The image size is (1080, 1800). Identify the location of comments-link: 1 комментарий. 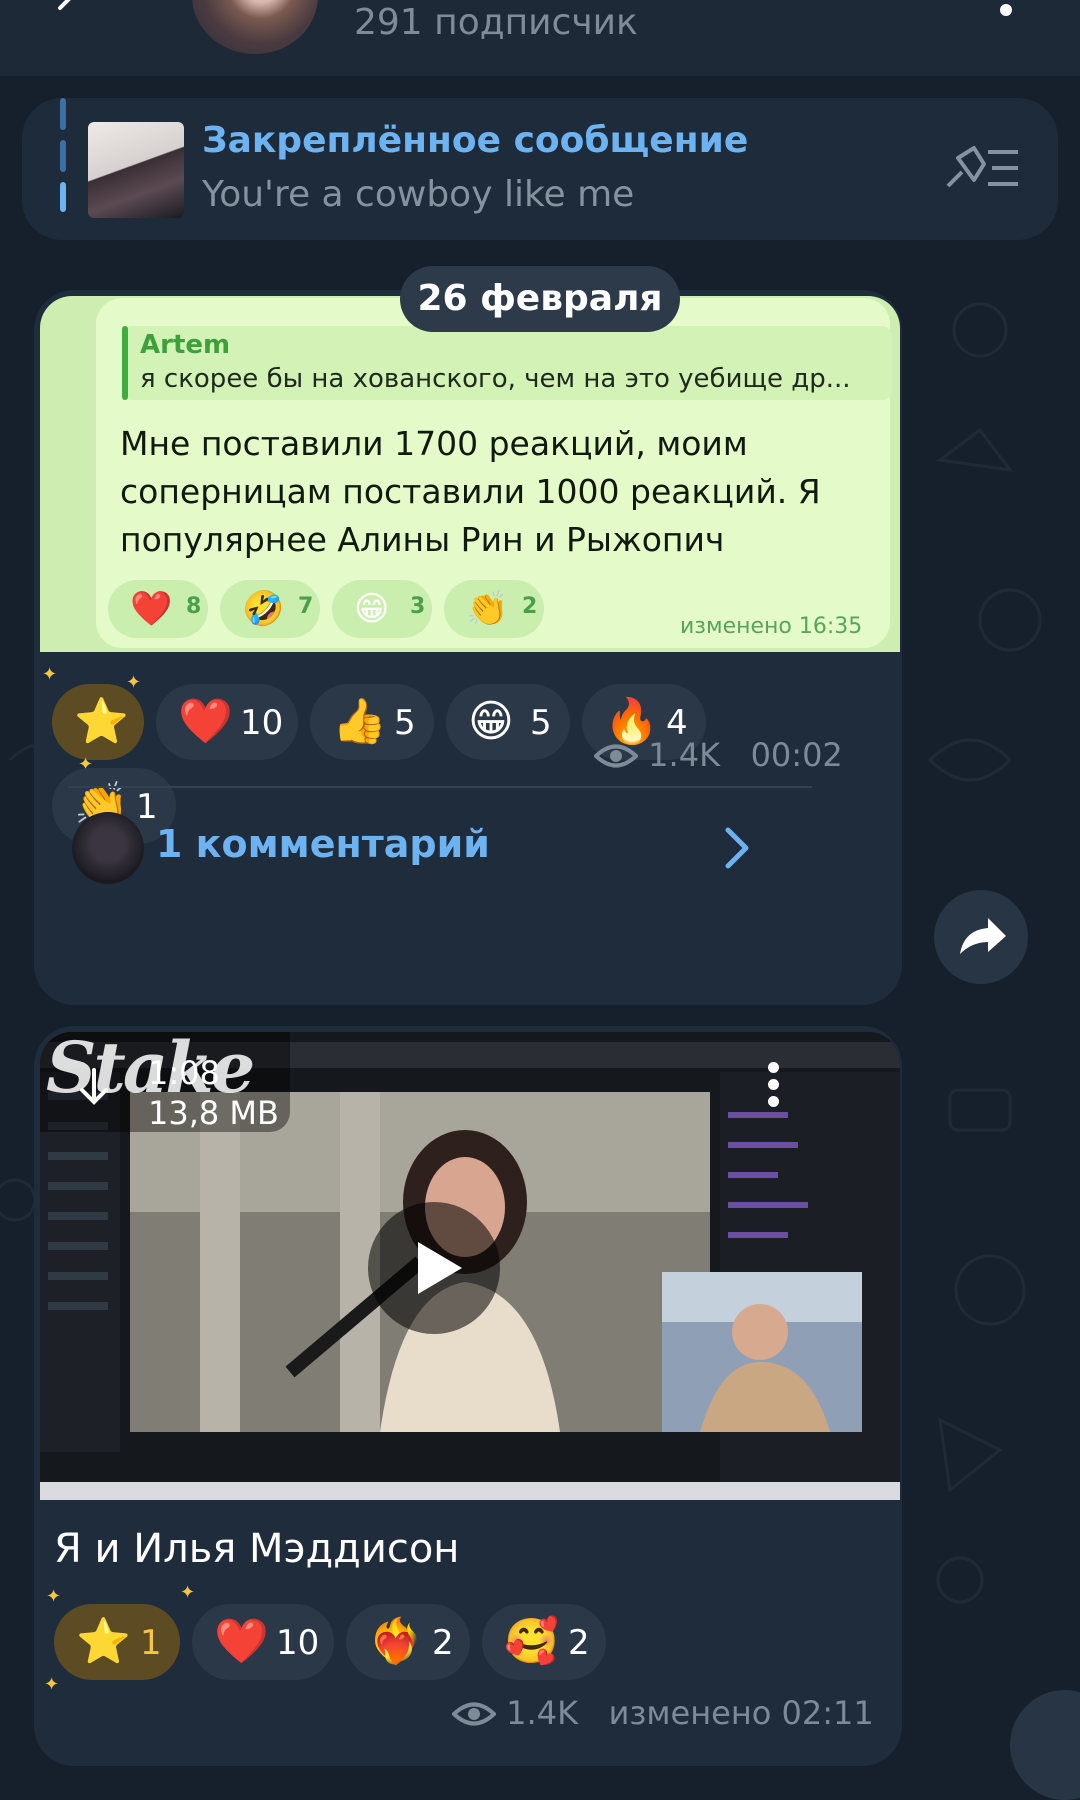
(323, 844).